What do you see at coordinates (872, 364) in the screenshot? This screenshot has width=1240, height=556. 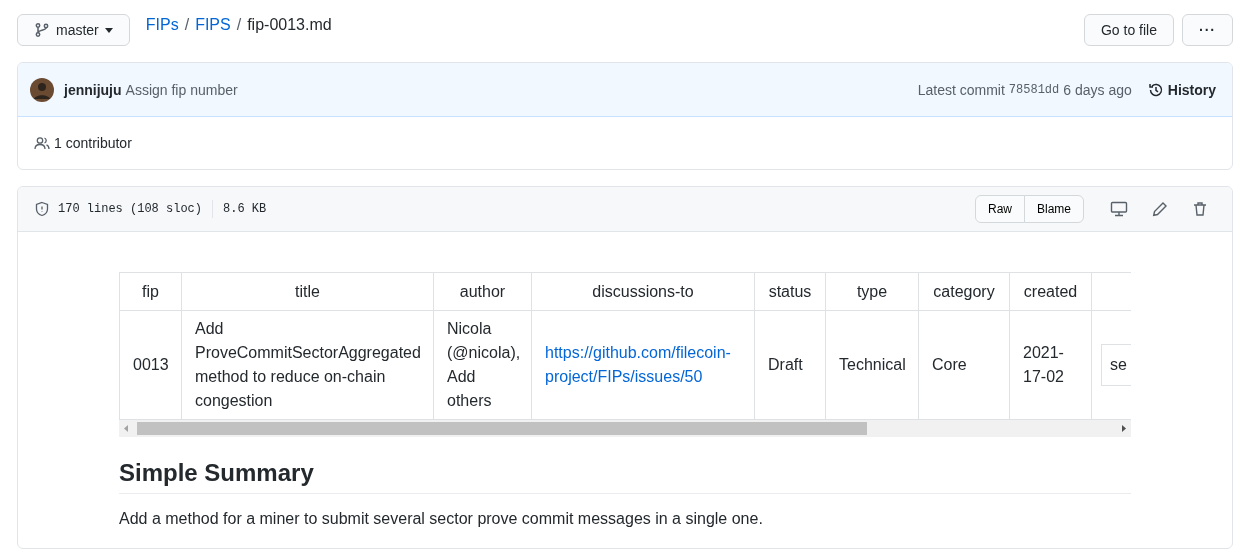 I see `table-cell: Technical` at bounding box center [872, 364].